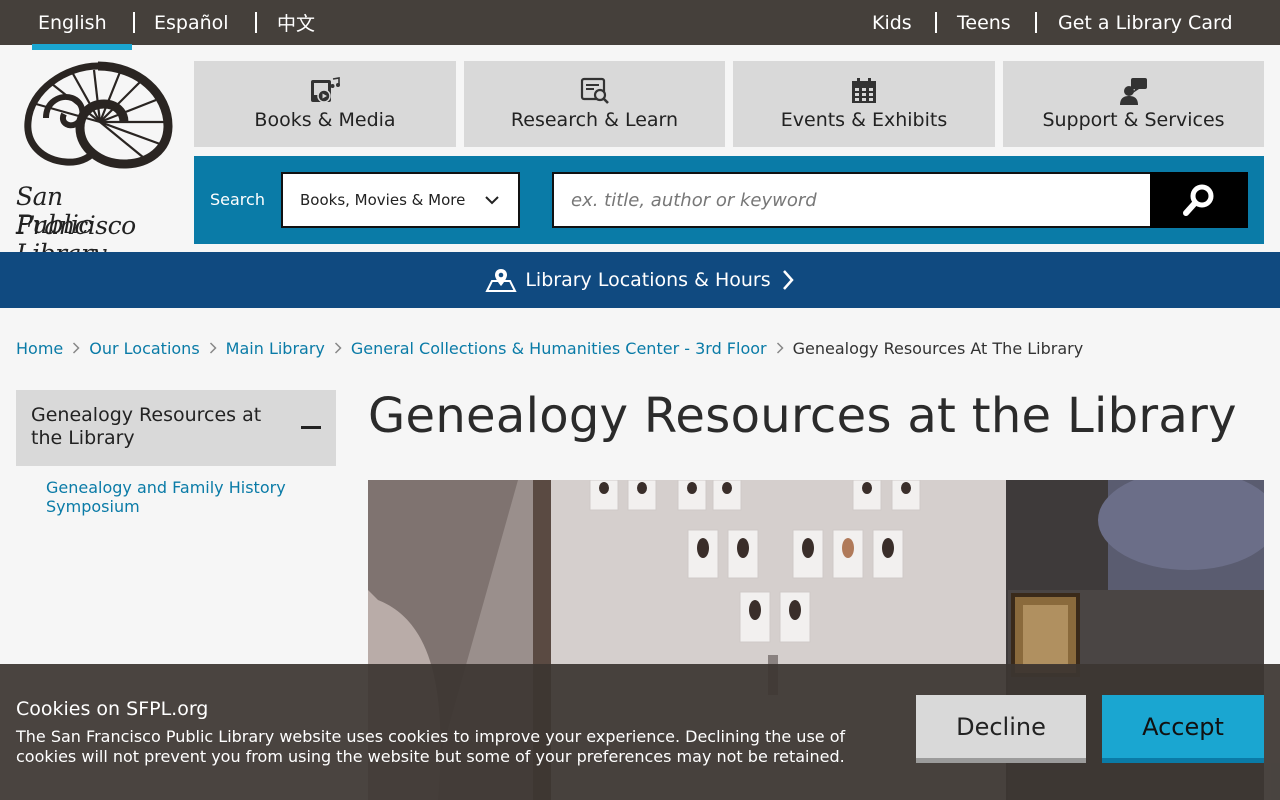 The image size is (1280, 800). I want to click on nav-books-media: Books & Media, so click(325, 104).